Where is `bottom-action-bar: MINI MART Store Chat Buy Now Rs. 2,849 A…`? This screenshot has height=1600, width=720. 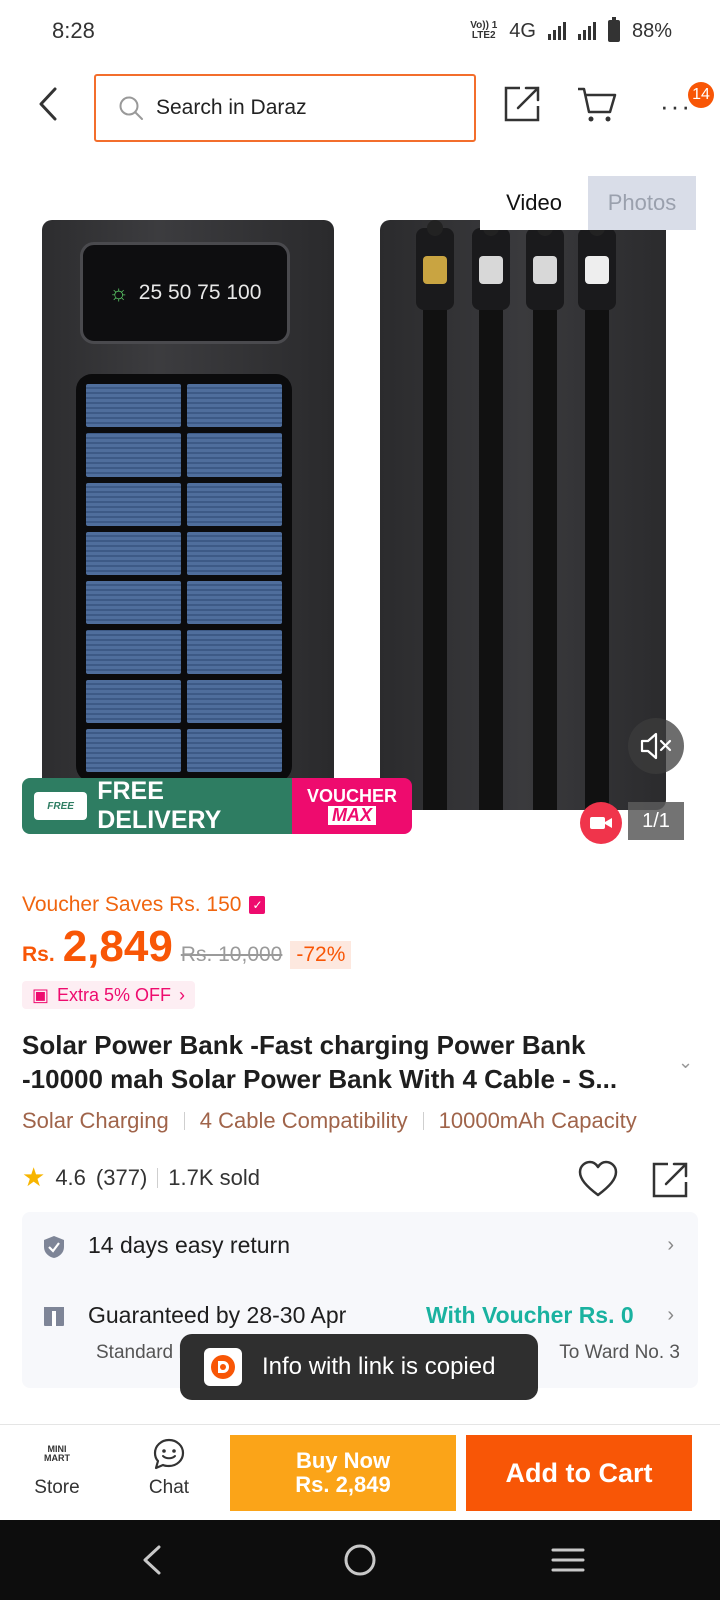 bottom-action-bar: MINI MART Store Chat Buy Now Rs. 2,849 A… is located at coordinates (360, 1472).